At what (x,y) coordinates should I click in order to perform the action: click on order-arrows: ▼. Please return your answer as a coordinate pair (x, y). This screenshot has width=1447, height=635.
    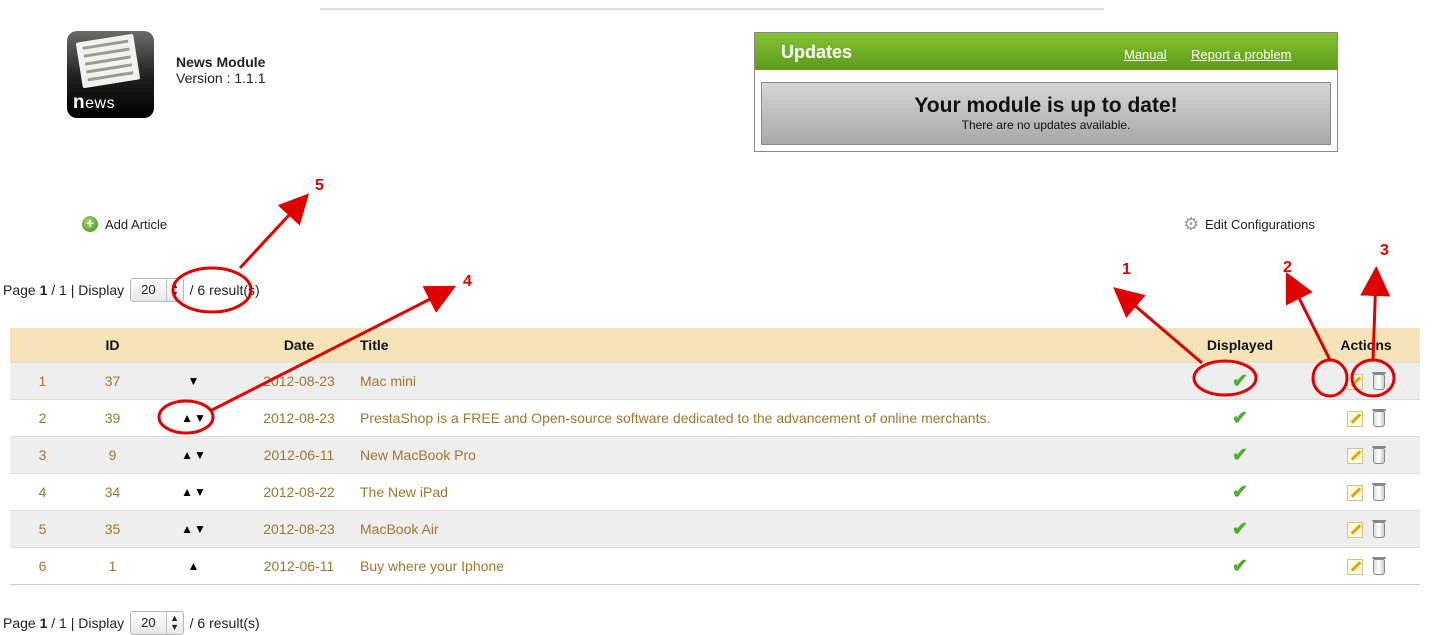
    Looking at the image, I should click on (194, 381).